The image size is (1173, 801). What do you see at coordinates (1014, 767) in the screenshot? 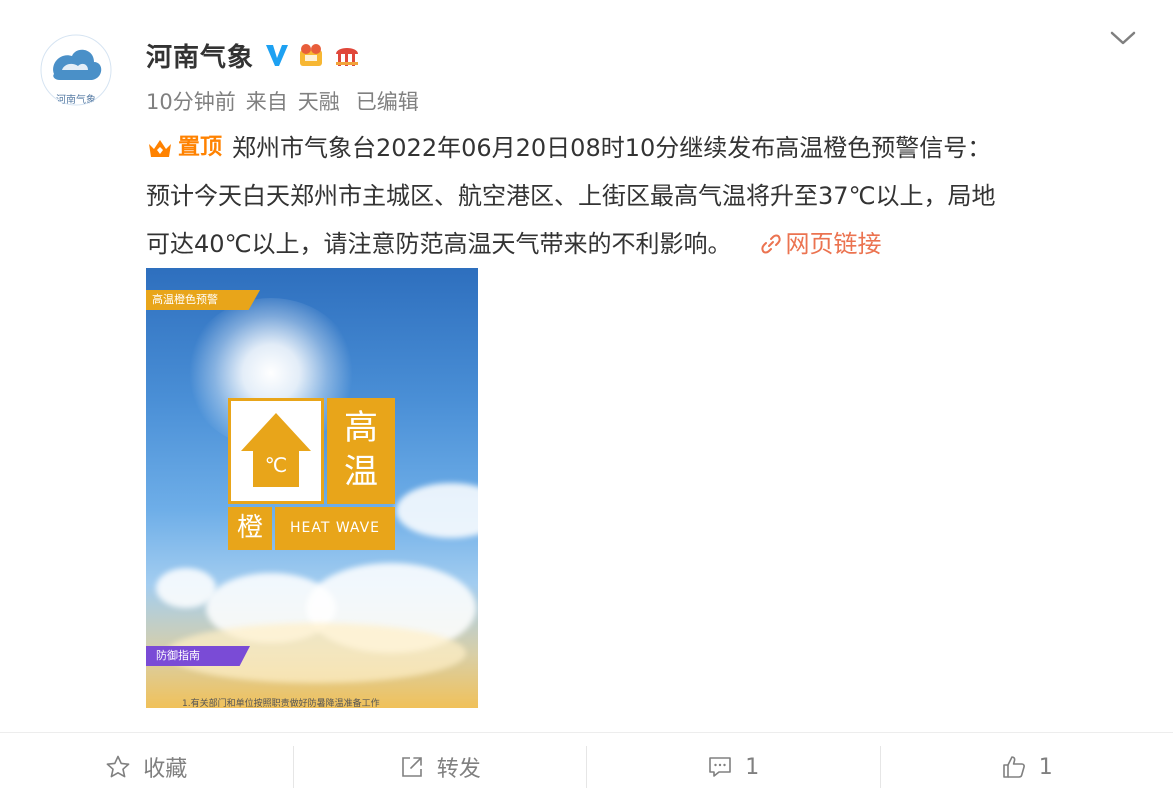
I see `thumbs-up-icon` at bounding box center [1014, 767].